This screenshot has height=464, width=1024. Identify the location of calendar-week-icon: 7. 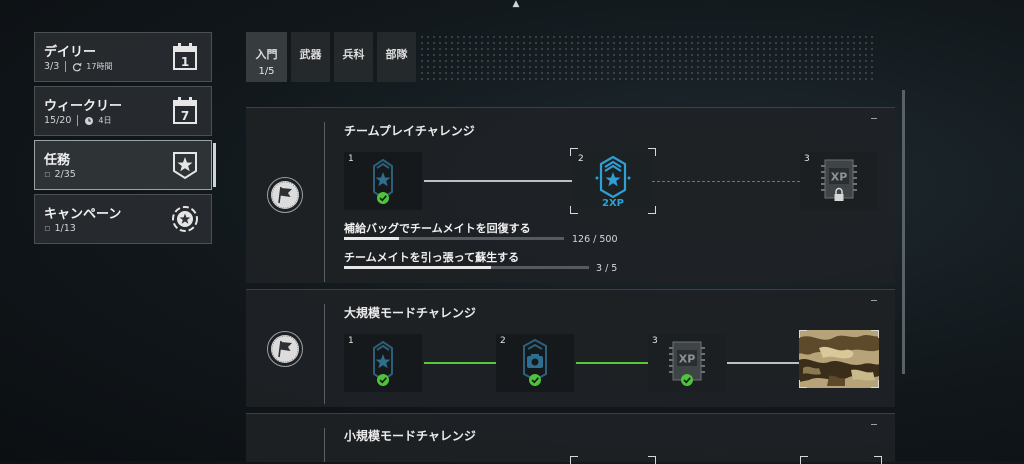
(185, 110).